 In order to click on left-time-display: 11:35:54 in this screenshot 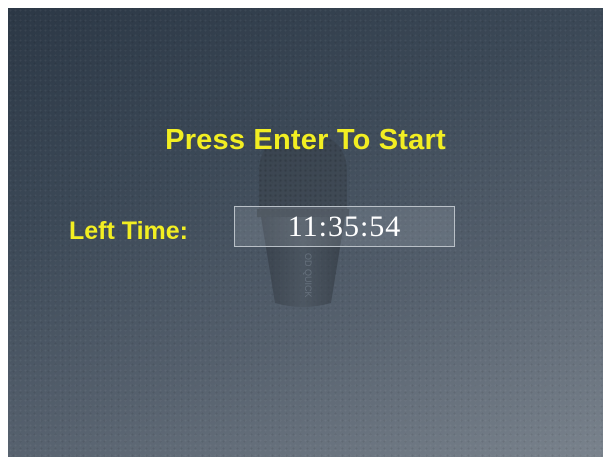, I will do `click(344, 226)`.